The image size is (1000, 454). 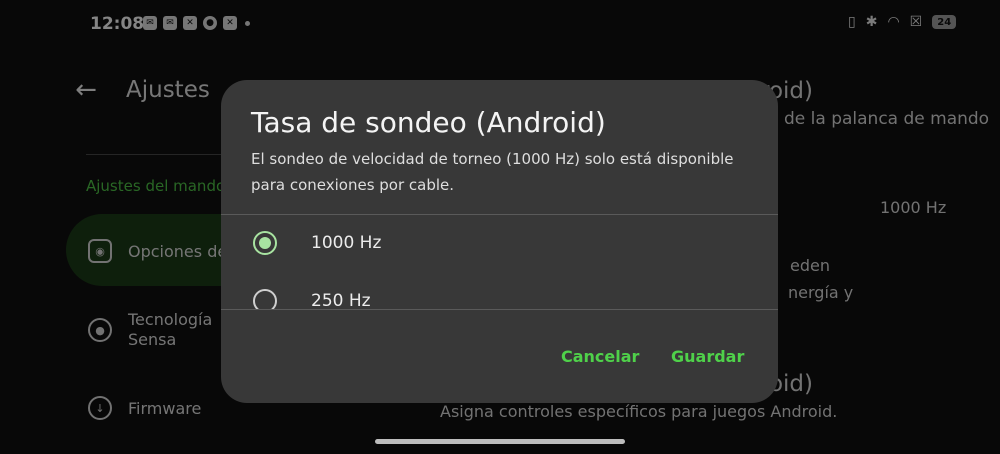 I want to click on option-250hz: 250 Hz, so click(x=312, y=299).